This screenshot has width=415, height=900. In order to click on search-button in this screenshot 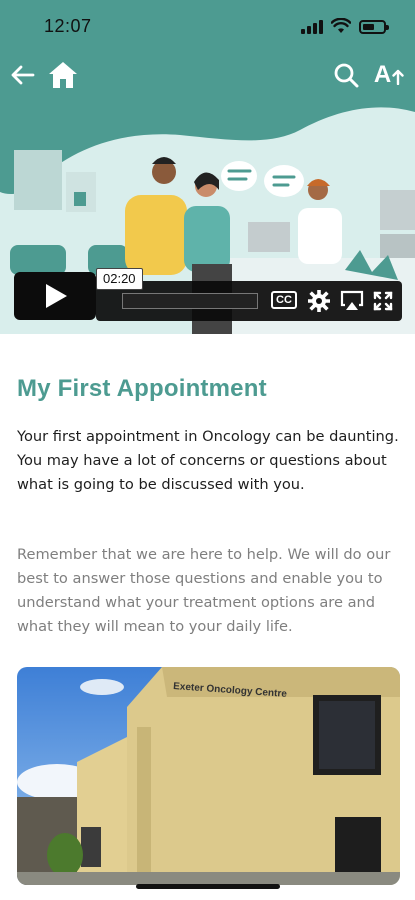, I will do `click(346, 75)`.